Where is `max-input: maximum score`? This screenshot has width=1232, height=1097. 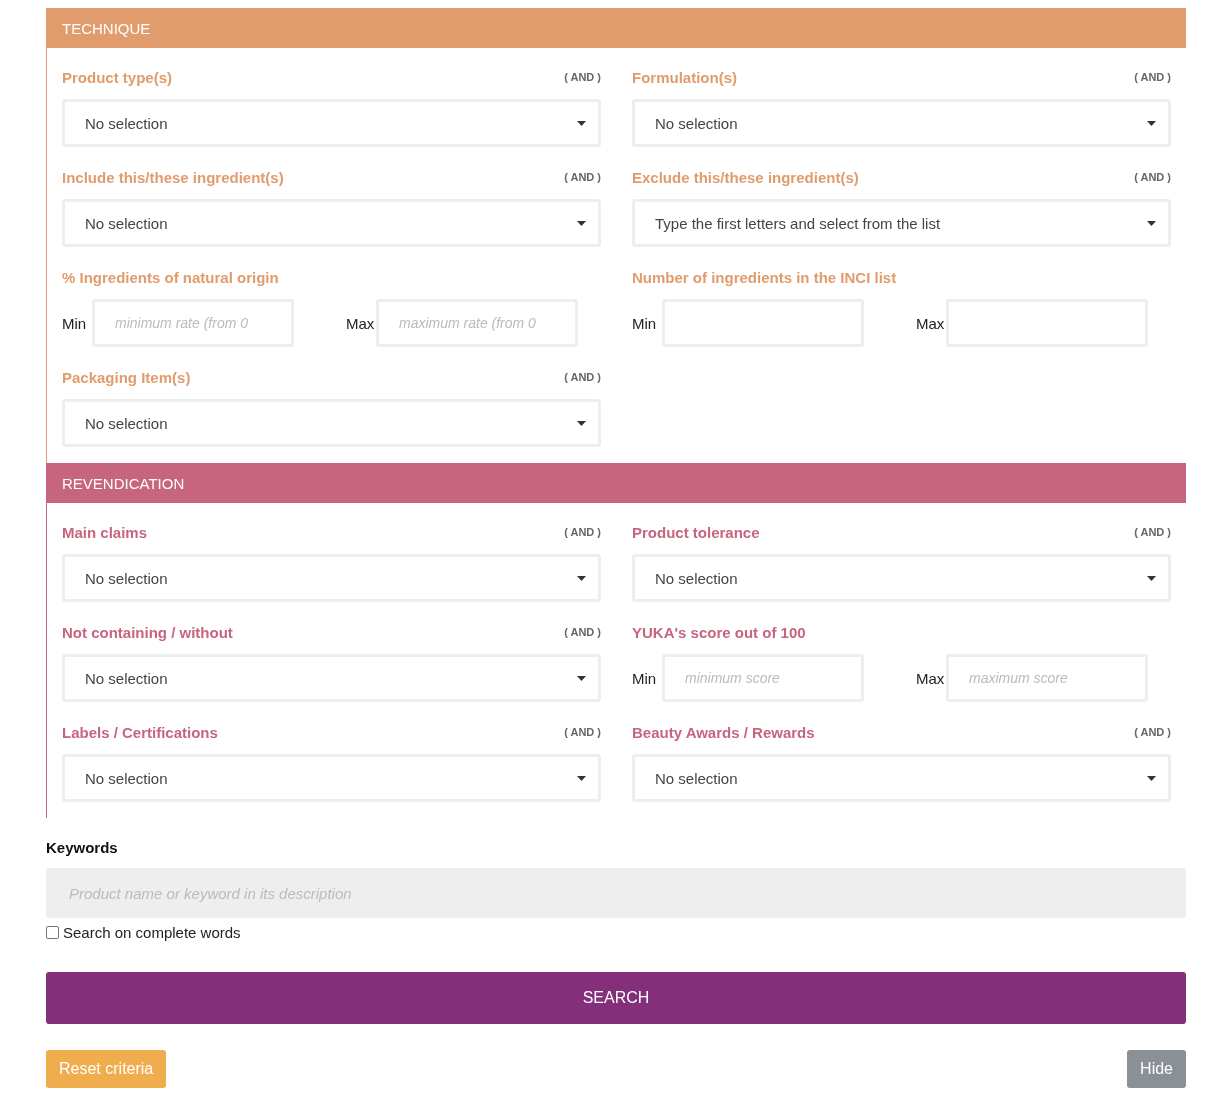
max-input: maximum score is located at coordinates (1047, 678).